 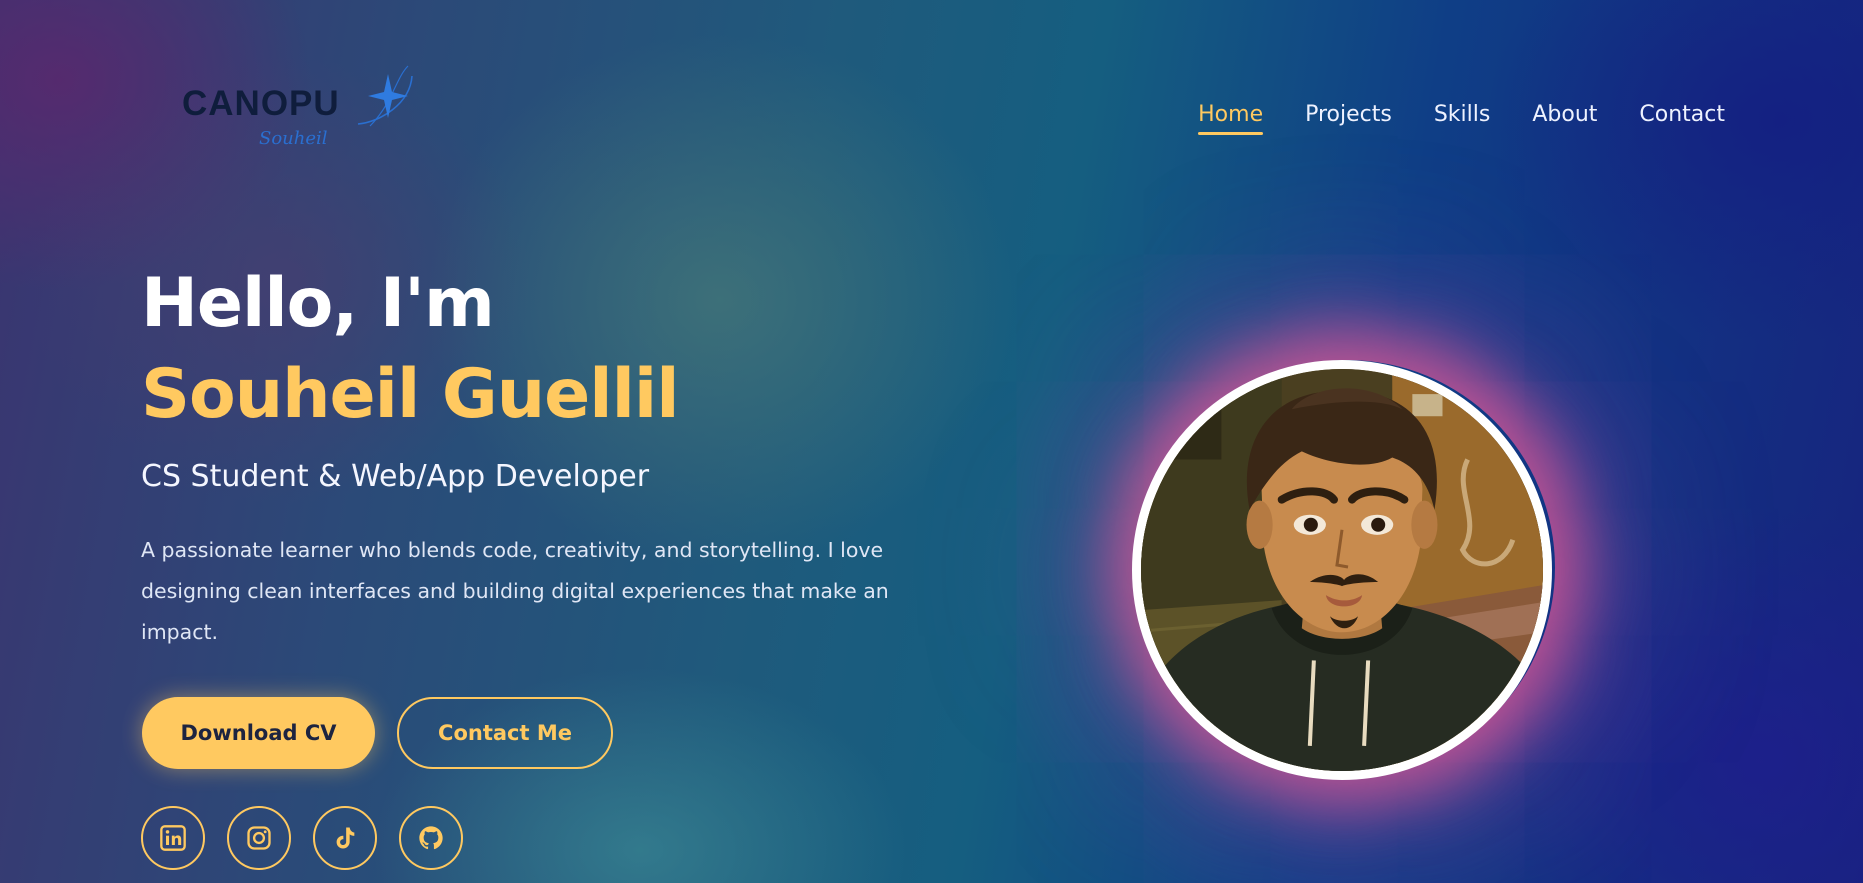 I want to click on hero-name: Souheil Guellil, so click(x=410, y=394).